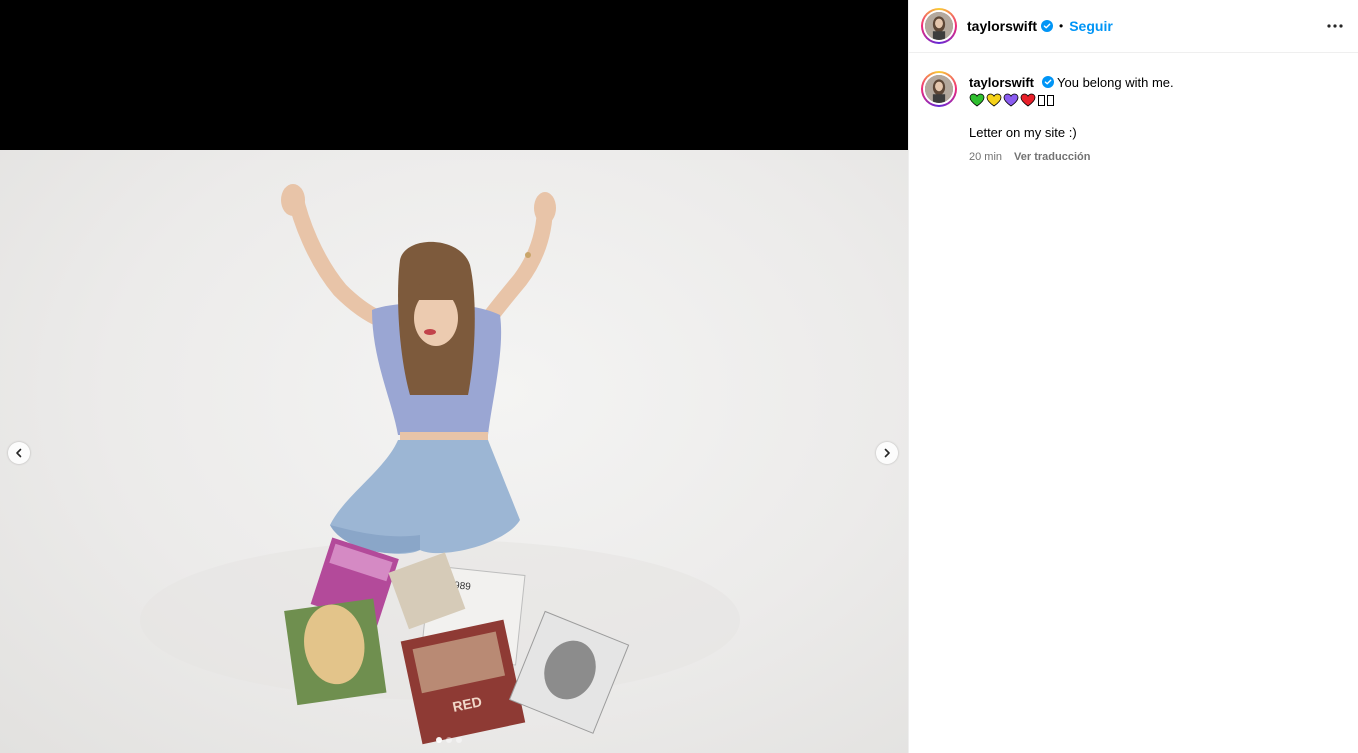 The height and width of the screenshot is (753, 1358). I want to click on username-link: taylorswift, so click(1002, 26).